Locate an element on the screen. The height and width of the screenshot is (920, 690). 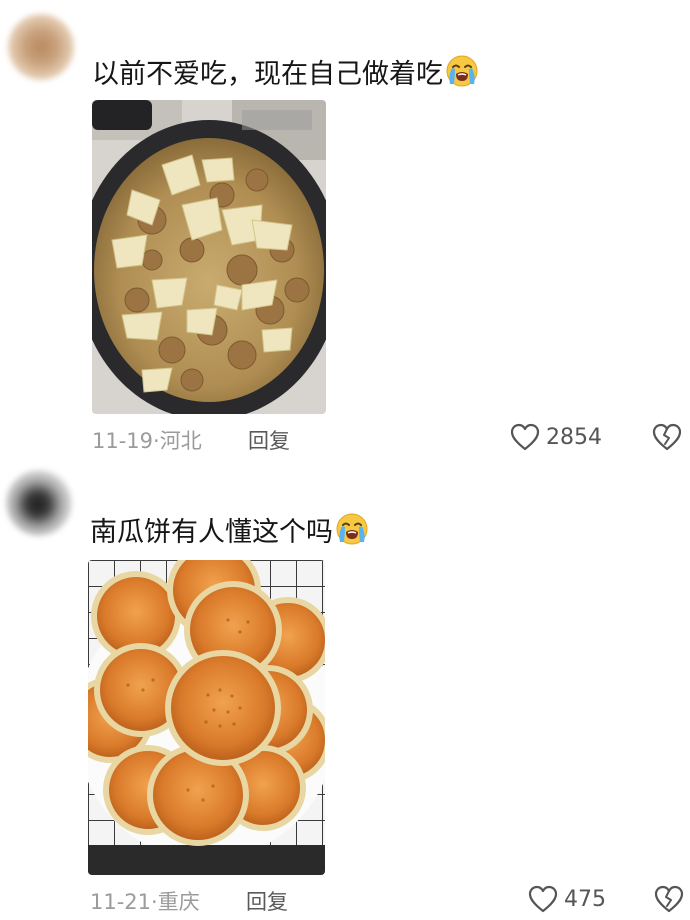
like-button: 2854 is located at coordinates (556, 437).